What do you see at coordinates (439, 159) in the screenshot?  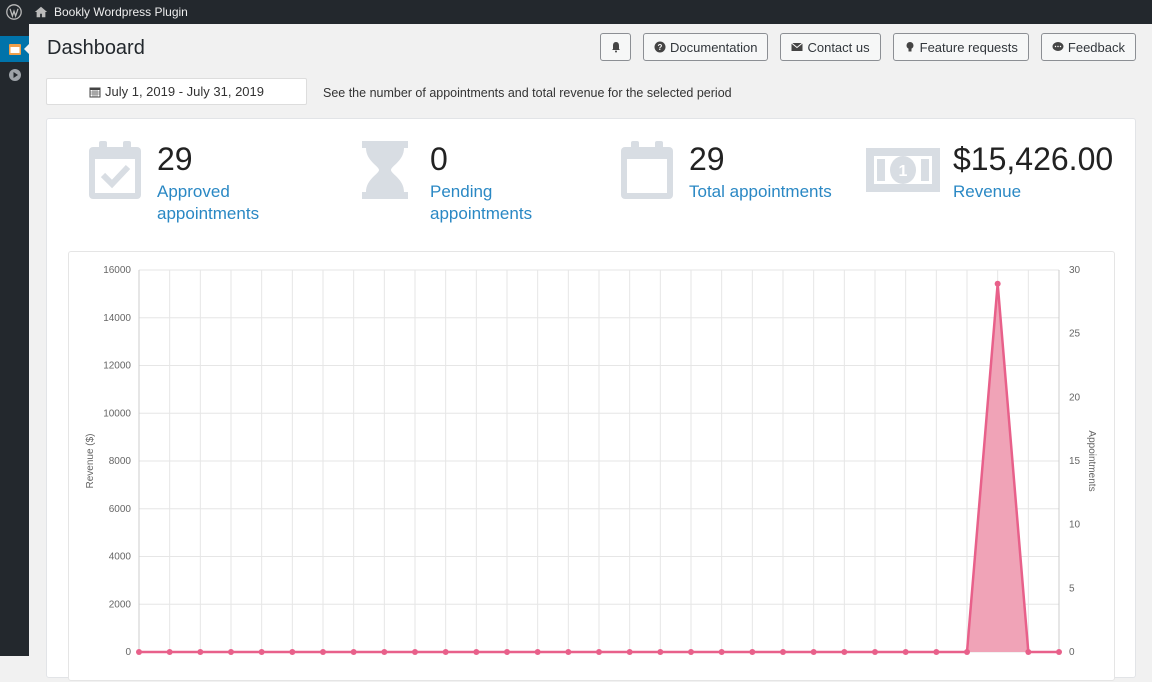 I see `pending-count: 0` at bounding box center [439, 159].